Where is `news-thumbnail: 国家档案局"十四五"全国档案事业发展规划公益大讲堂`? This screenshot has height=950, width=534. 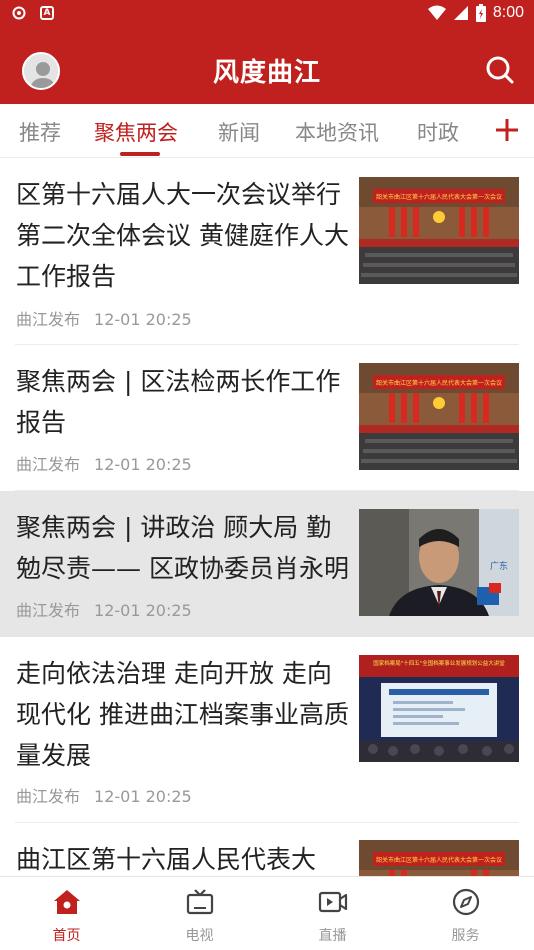 news-thumbnail: 国家档案局"十四五"全国档案事业发展规划公益大讲堂 is located at coordinates (439, 708).